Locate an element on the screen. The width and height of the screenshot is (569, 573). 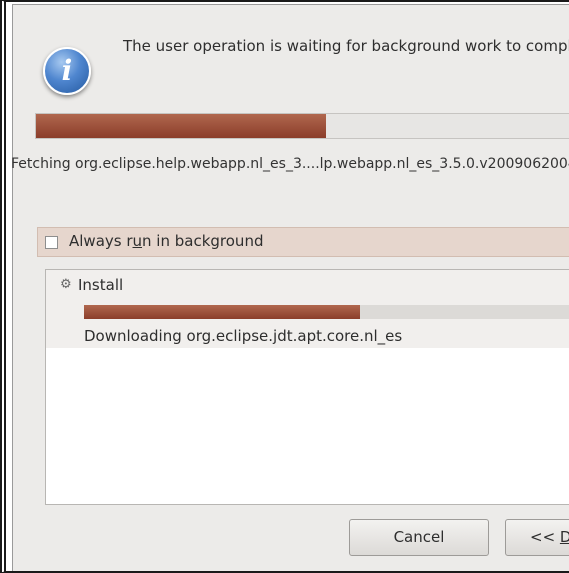
task-name: Install is located at coordinates (101, 285).